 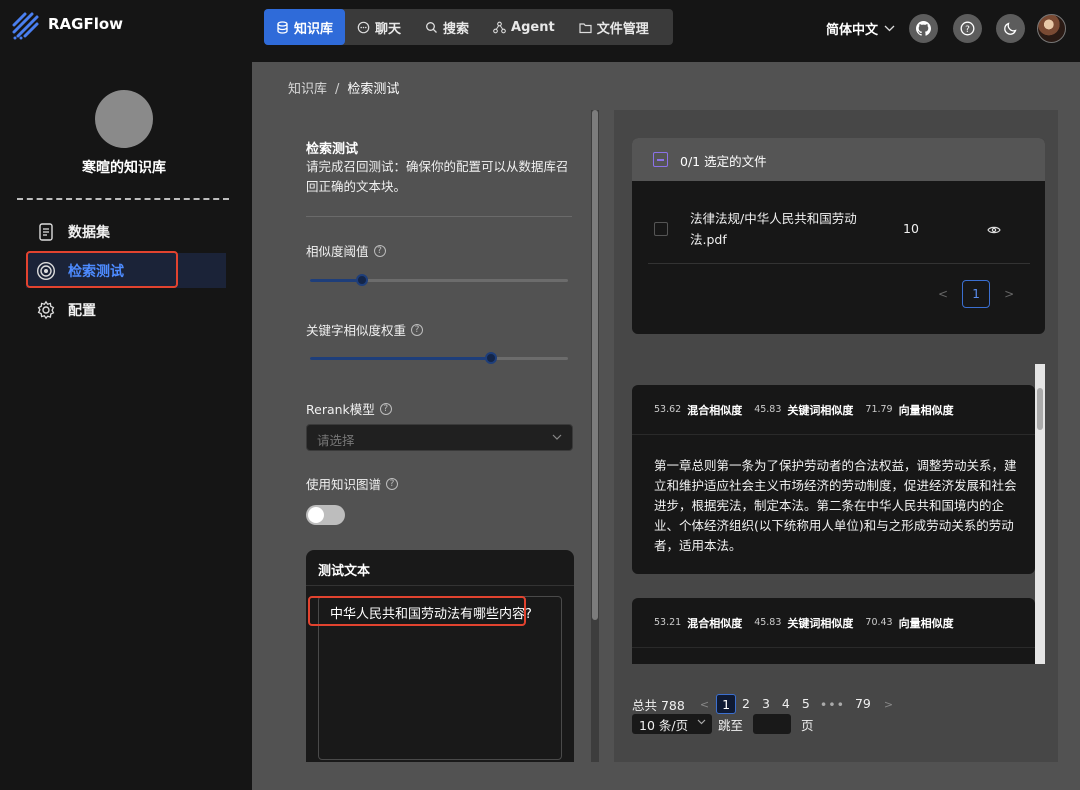 I want to click on page-size-select: 10 条/页, so click(x=672, y=724).